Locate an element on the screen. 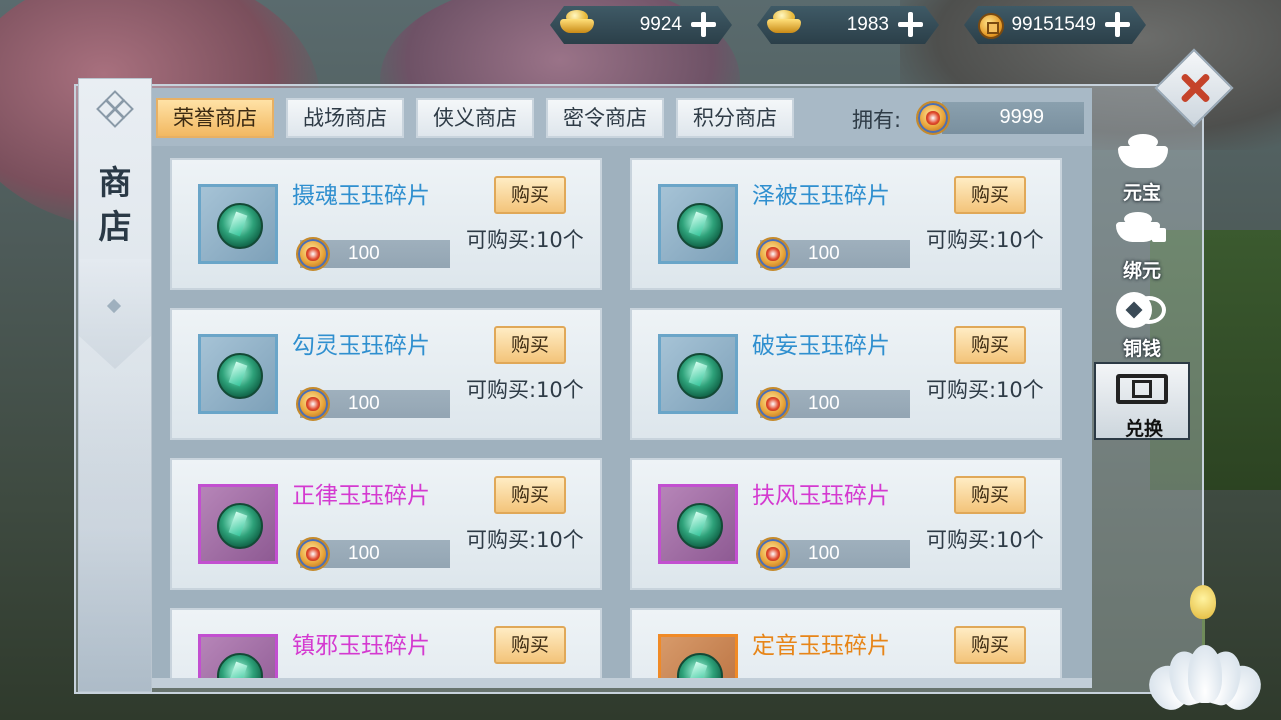 The width and height of the screenshot is (1281, 720). side-tab-exchange: 兑换 is located at coordinates (1142, 401).